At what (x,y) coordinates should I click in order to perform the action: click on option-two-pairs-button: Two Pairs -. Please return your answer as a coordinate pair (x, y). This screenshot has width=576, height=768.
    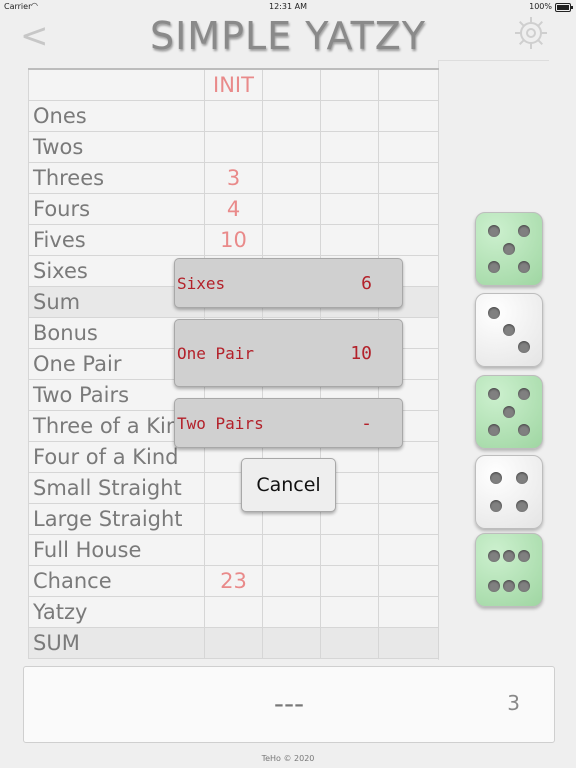
    Looking at the image, I should click on (288, 423).